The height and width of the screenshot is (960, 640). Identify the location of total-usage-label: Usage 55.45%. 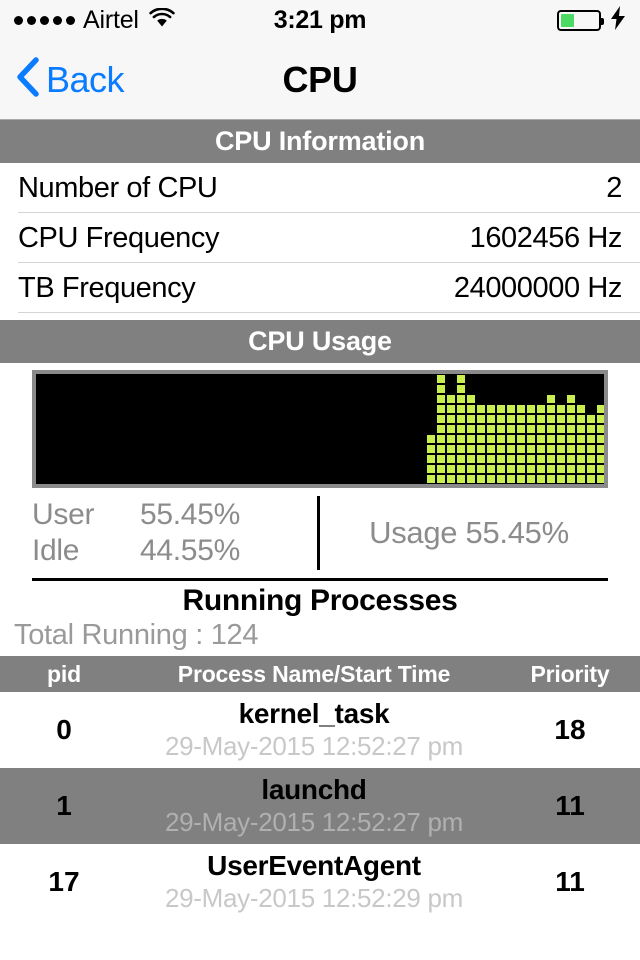
(469, 532).